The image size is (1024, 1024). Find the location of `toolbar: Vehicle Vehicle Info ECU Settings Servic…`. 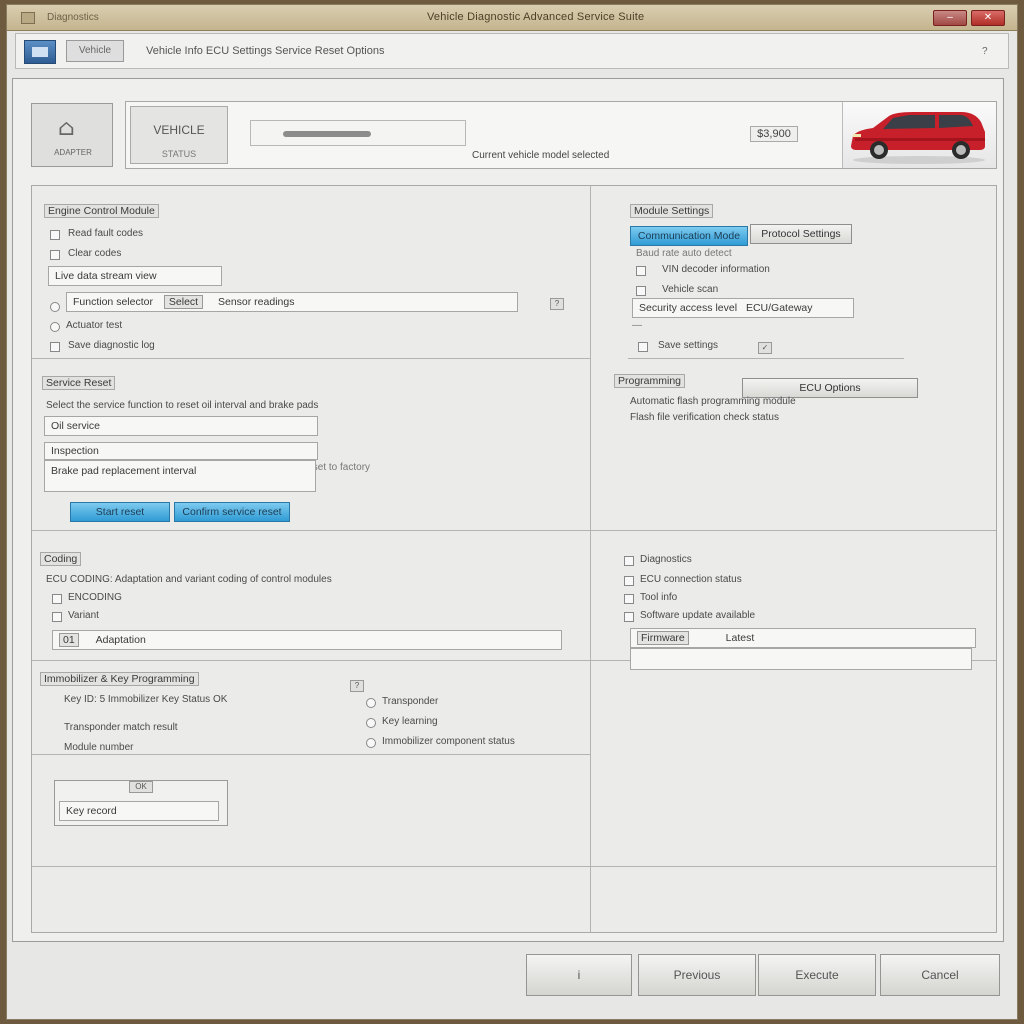

toolbar: Vehicle Vehicle Info ECU Settings Servic… is located at coordinates (512, 51).